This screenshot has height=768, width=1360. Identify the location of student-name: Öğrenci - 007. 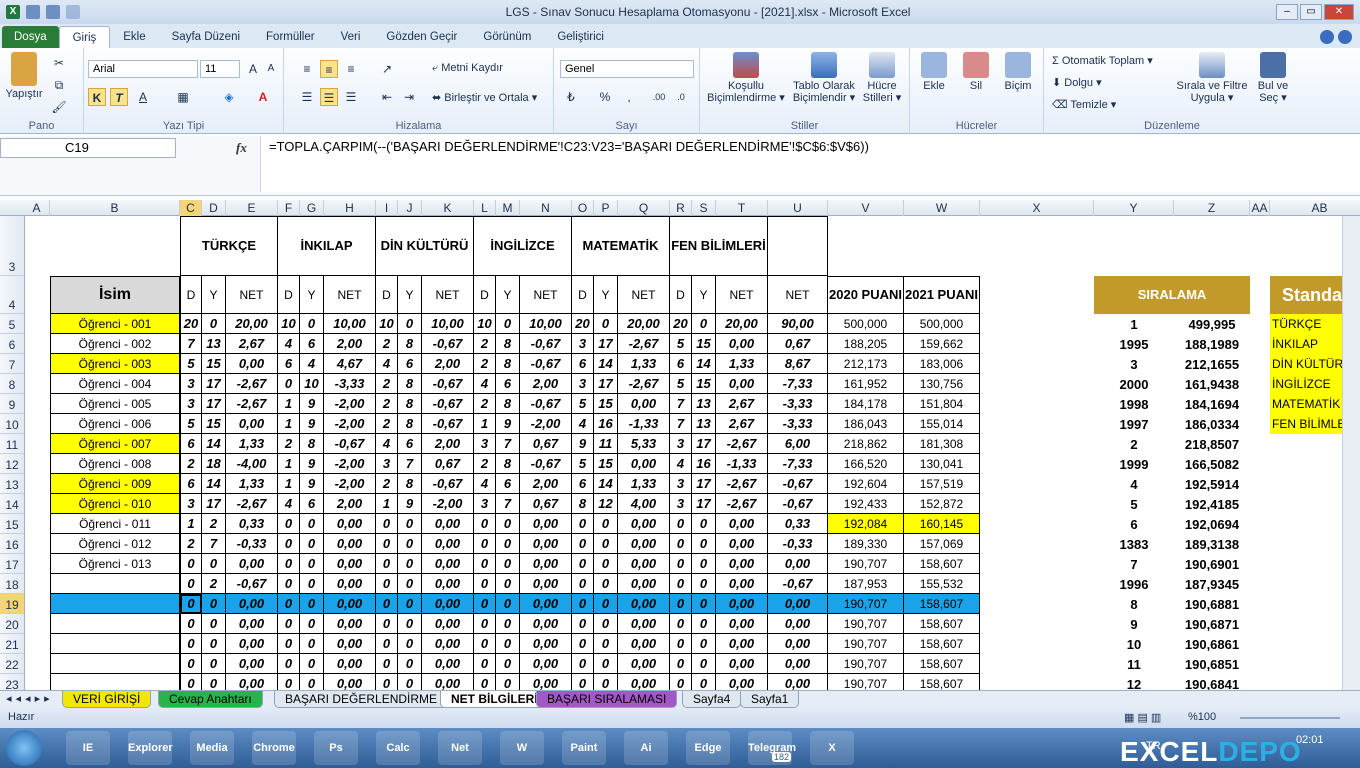
(115, 444).